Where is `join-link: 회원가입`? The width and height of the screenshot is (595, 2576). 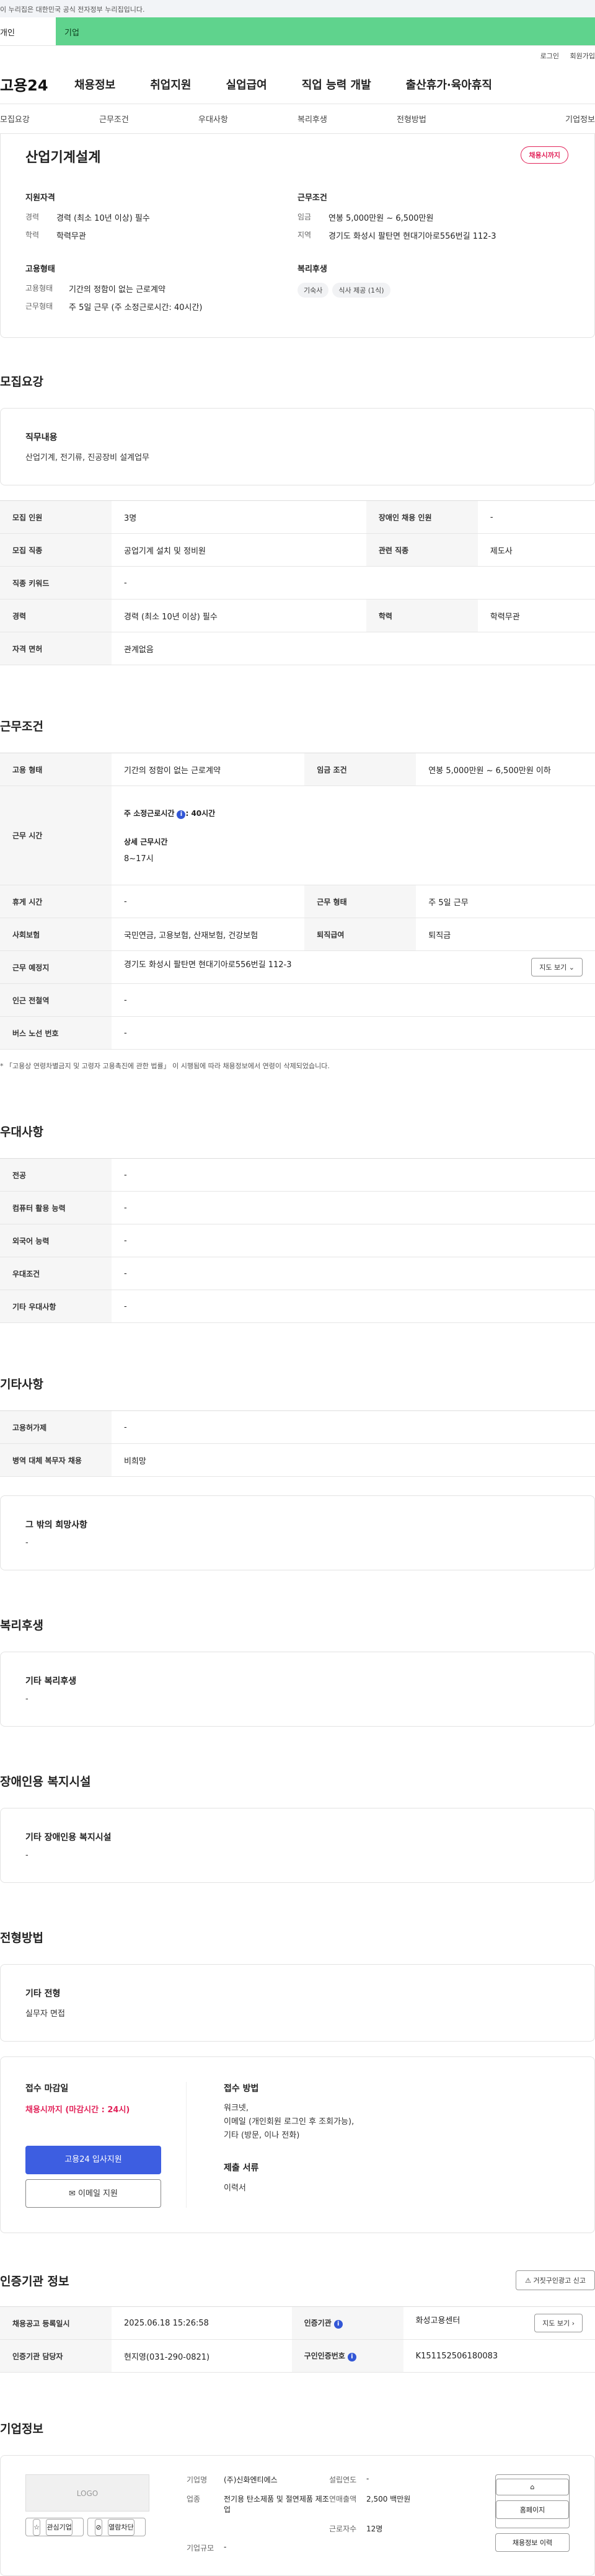 join-link: 회원가입 is located at coordinates (582, 56).